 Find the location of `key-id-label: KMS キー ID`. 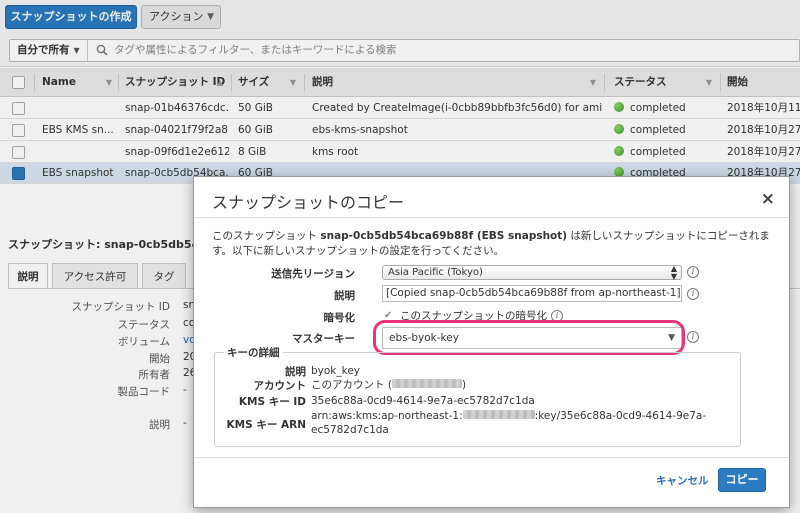

key-id-label: KMS キー ID is located at coordinates (272, 402).